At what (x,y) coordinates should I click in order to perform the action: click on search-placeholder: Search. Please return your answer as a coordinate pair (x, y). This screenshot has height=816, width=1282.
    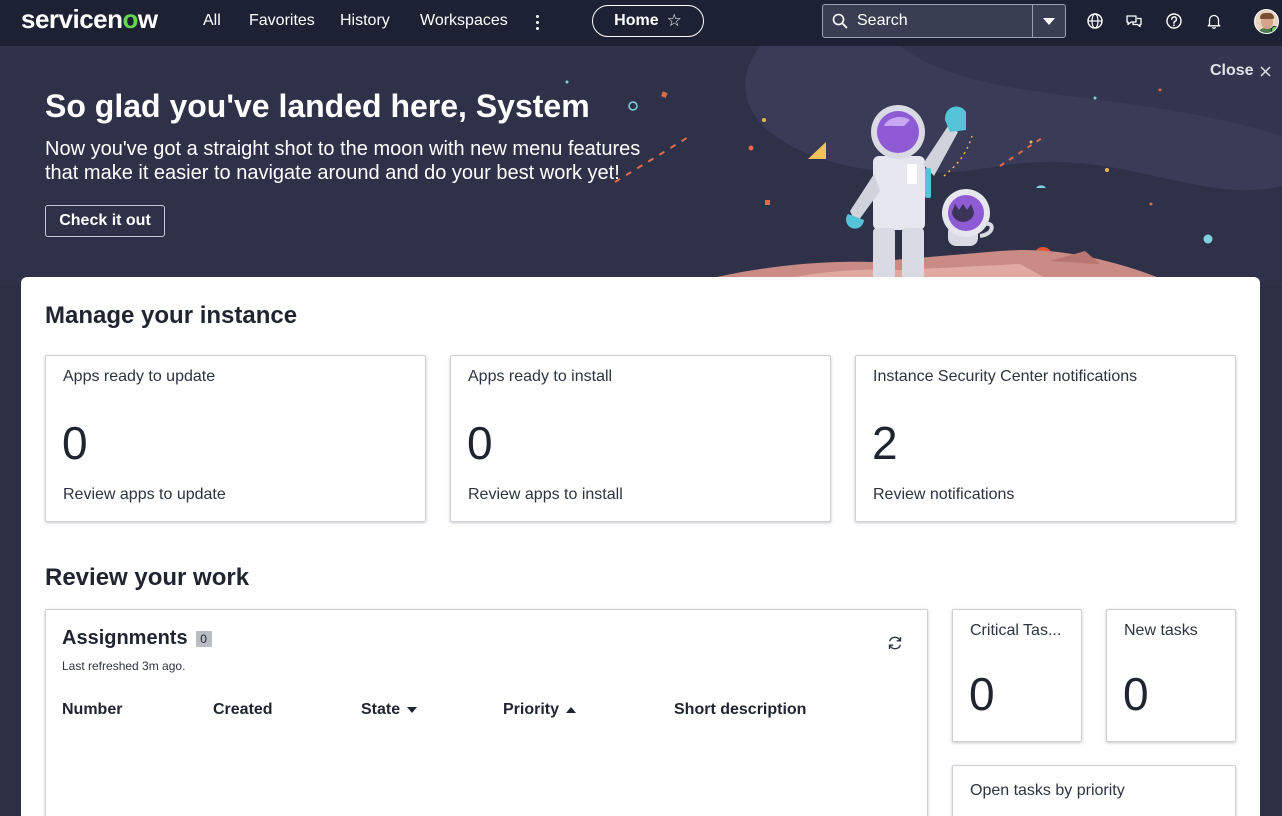
    Looking at the image, I should click on (882, 20).